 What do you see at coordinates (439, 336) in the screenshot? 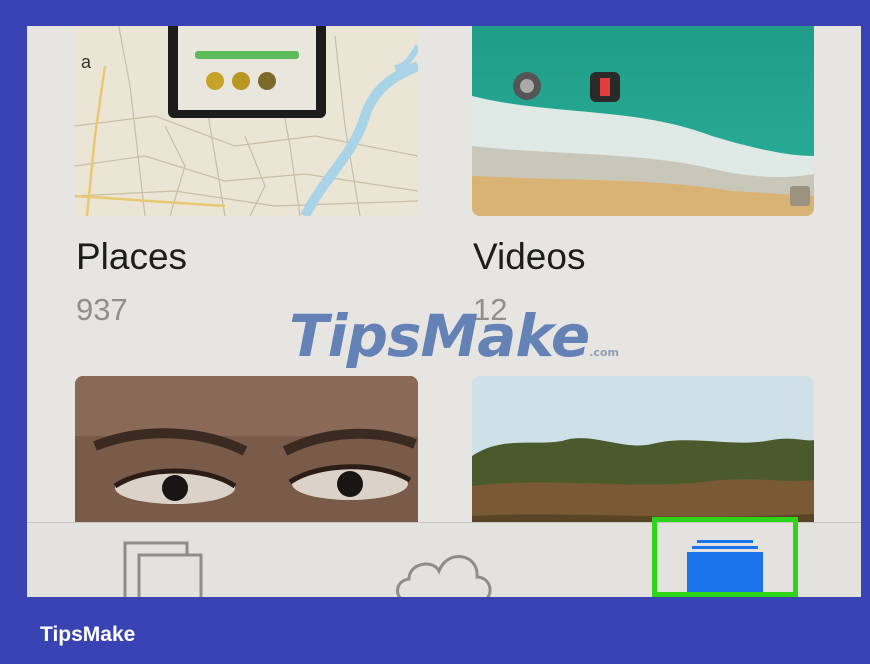
I see `watermark-text: TipsMake` at bounding box center [439, 336].